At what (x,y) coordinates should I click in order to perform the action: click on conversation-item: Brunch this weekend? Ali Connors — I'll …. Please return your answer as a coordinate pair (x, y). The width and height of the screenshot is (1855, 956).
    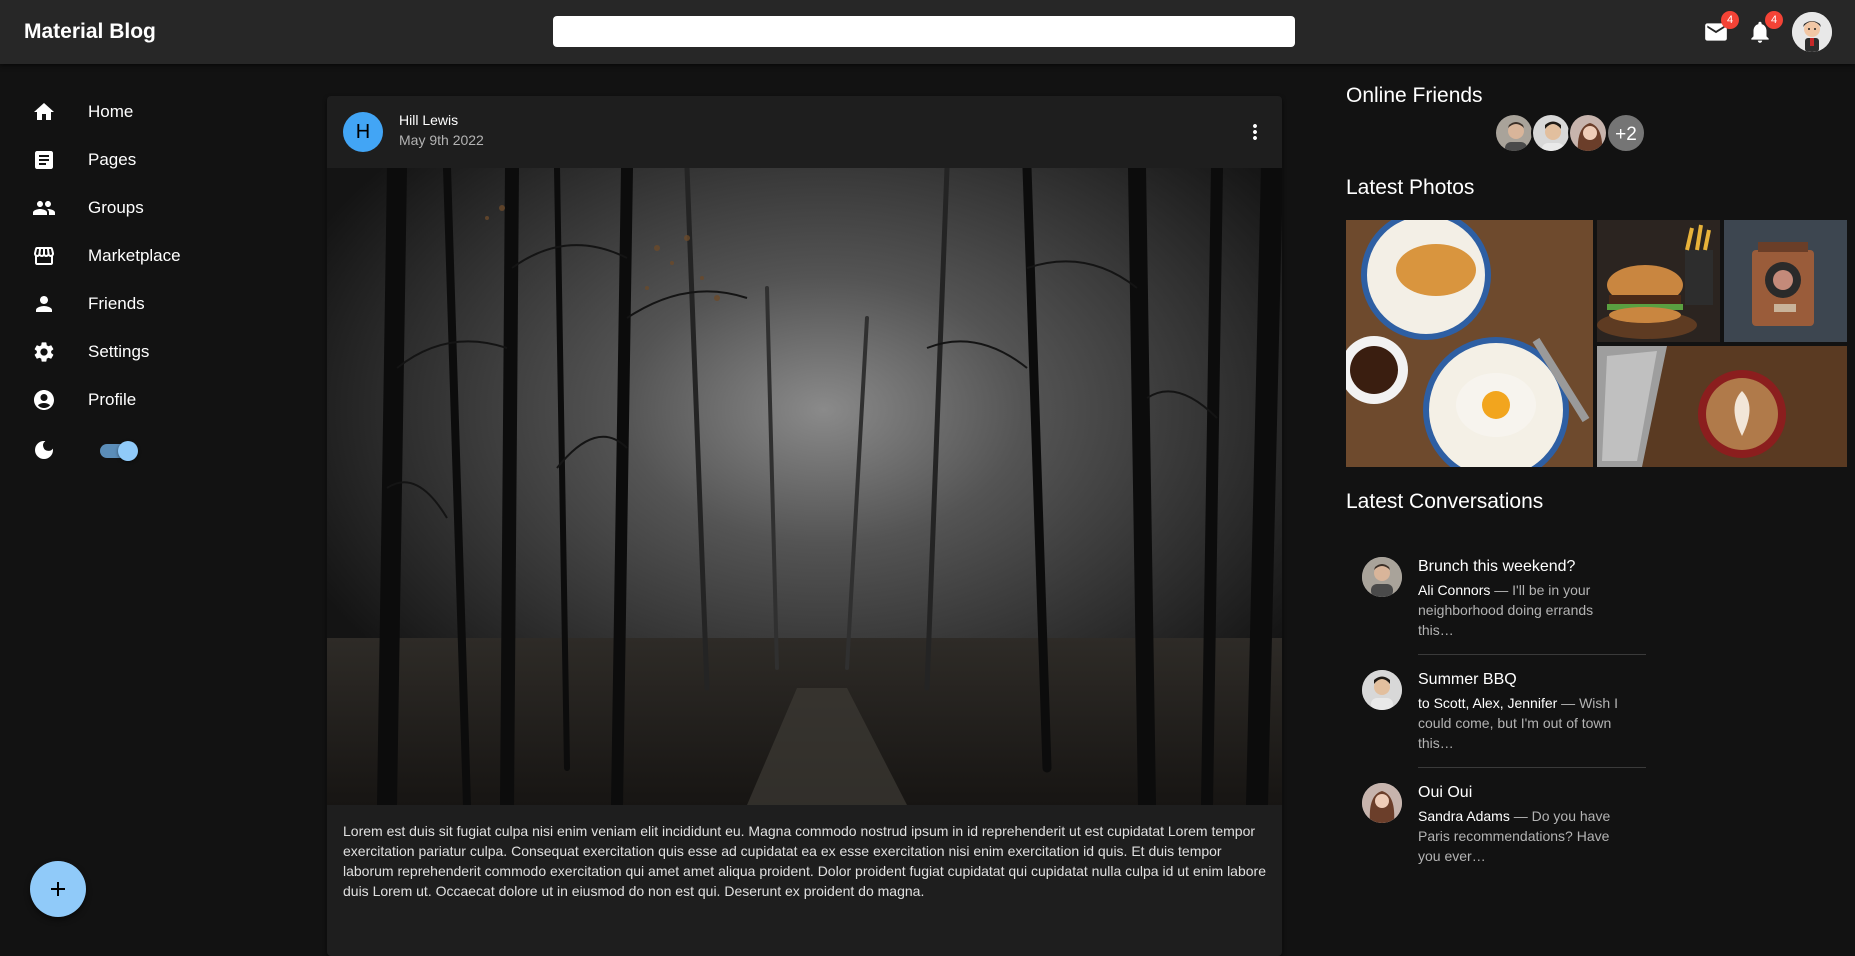
    Looking at the image, I should click on (1496, 602).